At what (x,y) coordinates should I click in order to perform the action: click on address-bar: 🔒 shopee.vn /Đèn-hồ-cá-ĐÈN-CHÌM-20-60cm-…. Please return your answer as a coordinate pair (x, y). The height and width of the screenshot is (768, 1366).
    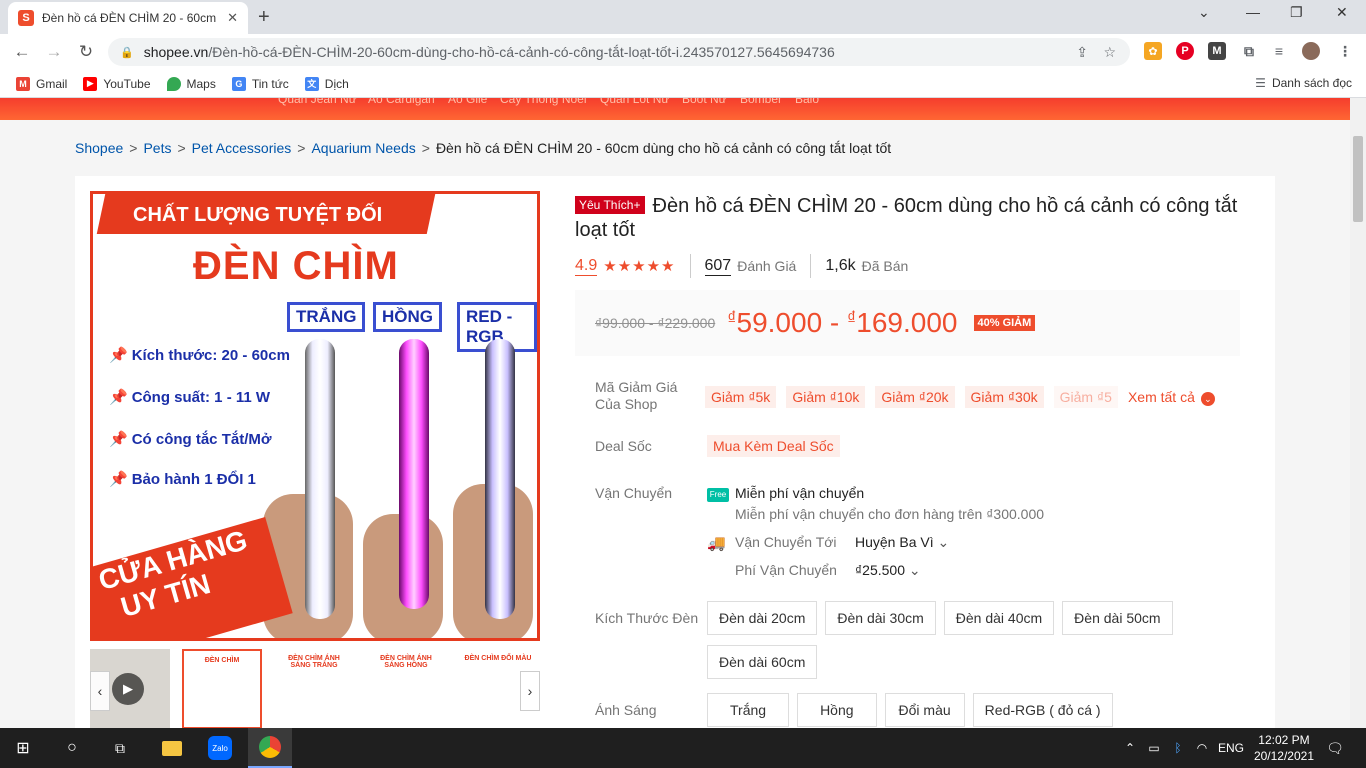
    Looking at the image, I should click on (619, 52).